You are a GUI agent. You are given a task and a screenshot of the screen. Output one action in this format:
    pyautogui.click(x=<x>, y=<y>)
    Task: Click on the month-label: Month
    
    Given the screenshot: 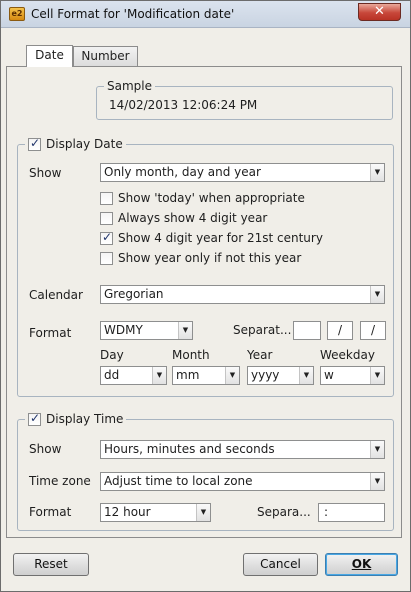 What is the action you would take?
    pyautogui.click(x=191, y=355)
    